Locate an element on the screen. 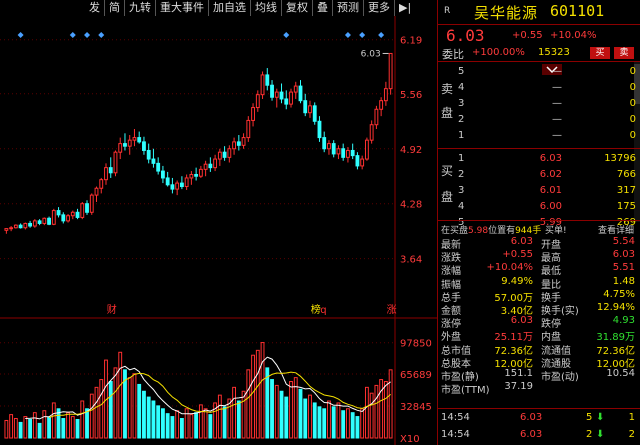  toolbar-btn-2: 九转 is located at coordinates (139, 8).